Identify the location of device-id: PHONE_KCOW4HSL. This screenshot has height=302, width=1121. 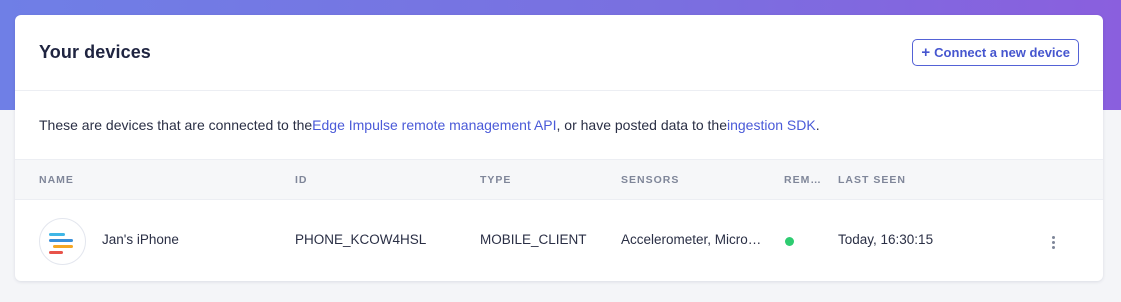
(361, 239).